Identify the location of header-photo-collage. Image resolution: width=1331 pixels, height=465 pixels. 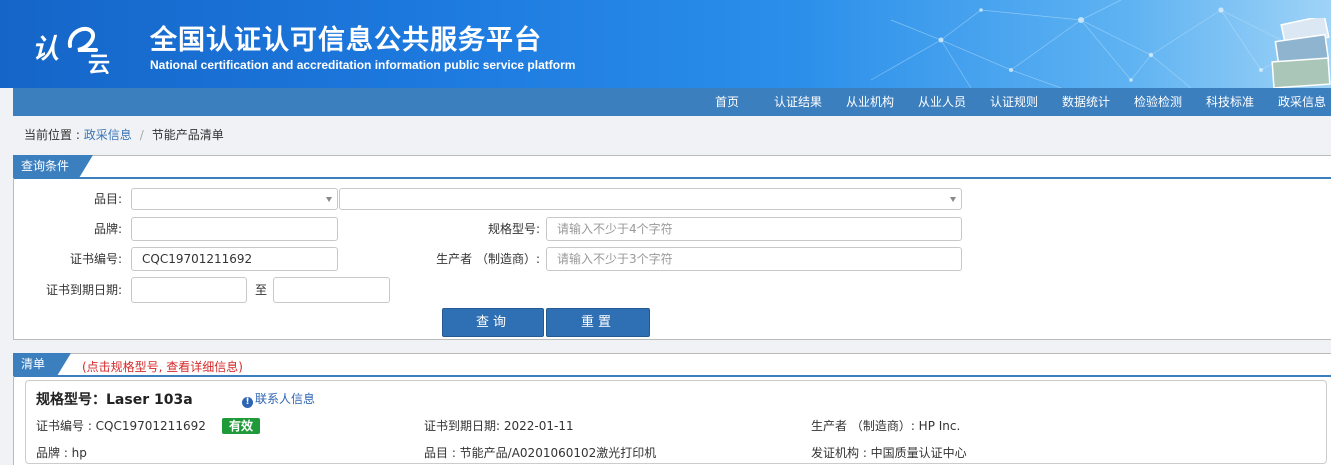
(1301, 53).